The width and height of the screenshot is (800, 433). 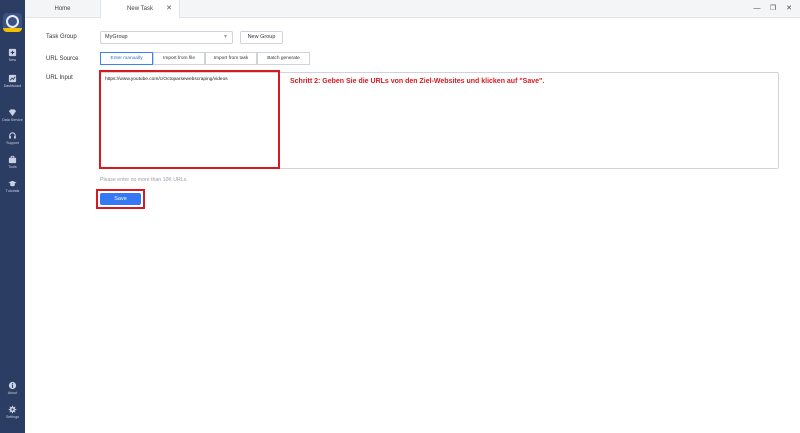 I want to click on sidebar-item-tools: Tools, so click(x=12, y=162).